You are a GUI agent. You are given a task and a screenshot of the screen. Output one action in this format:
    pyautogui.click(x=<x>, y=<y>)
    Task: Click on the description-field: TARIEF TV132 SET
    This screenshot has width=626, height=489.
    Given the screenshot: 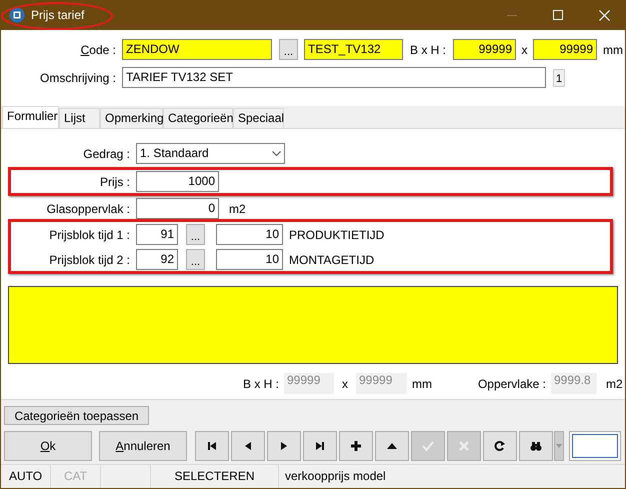 What is the action you would take?
    pyautogui.click(x=334, y=77)
    